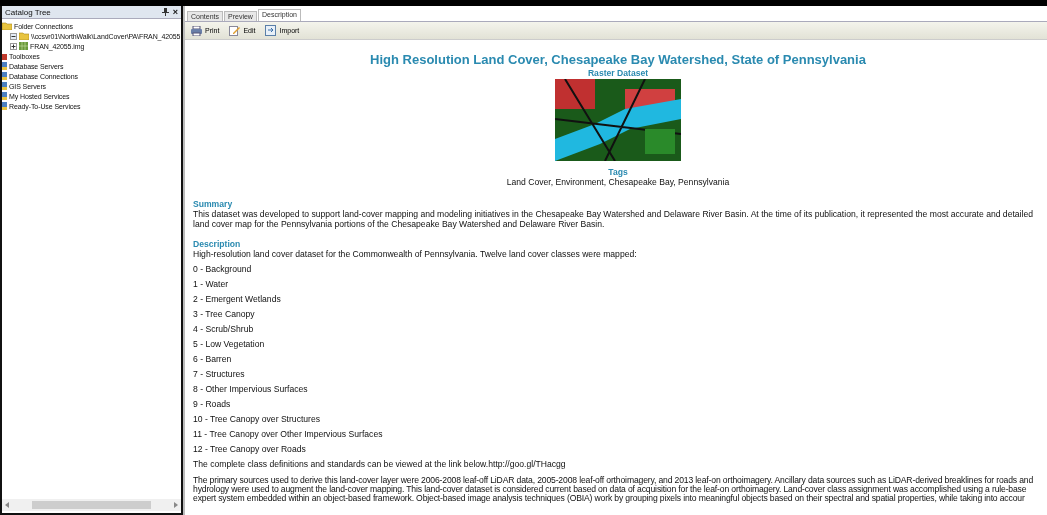 This screenshot has height=515, width=1047. I want to click on document-title: High Resolution Land Cover, Chesapeake Bay Watershed, State of Pennsylvania, so click(618, 59).